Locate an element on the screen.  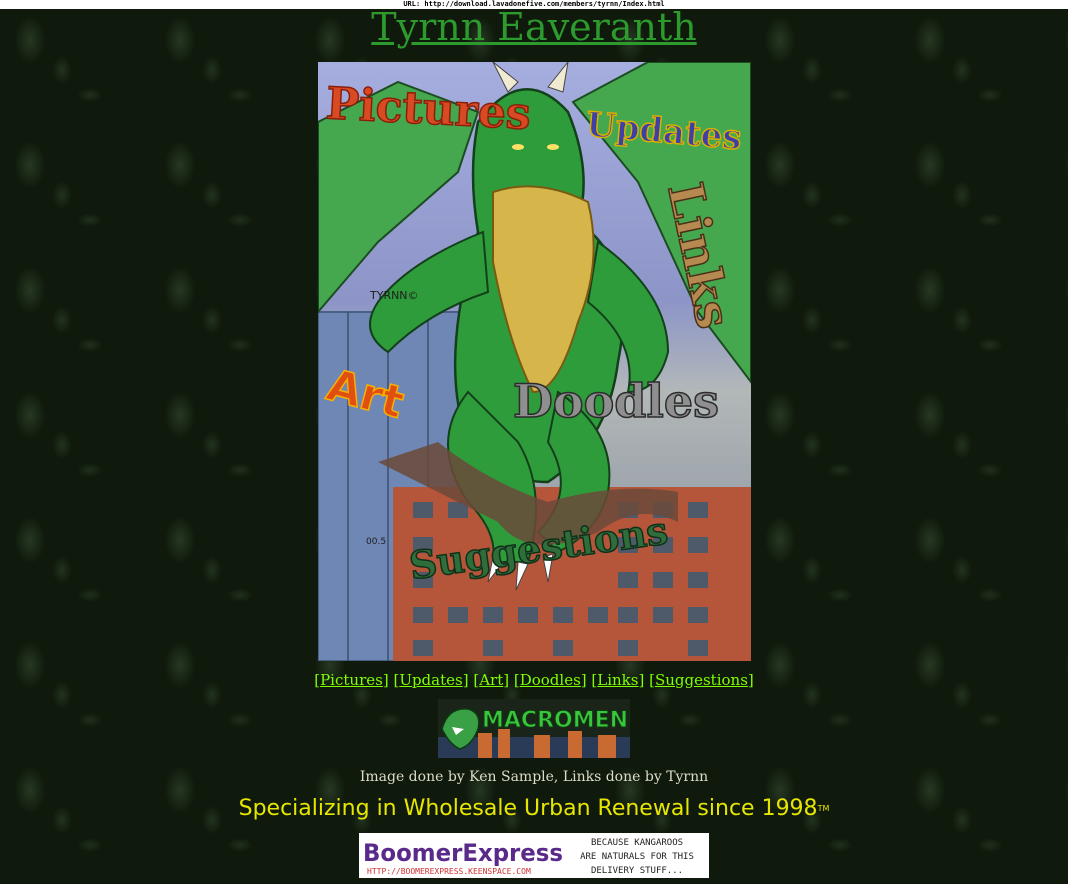
macromenu-banner: MACROMENU is located at coordinates (534, 728).